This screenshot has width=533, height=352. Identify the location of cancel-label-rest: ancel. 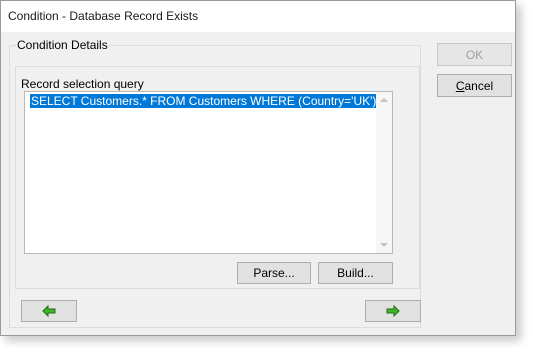
(479, 85).